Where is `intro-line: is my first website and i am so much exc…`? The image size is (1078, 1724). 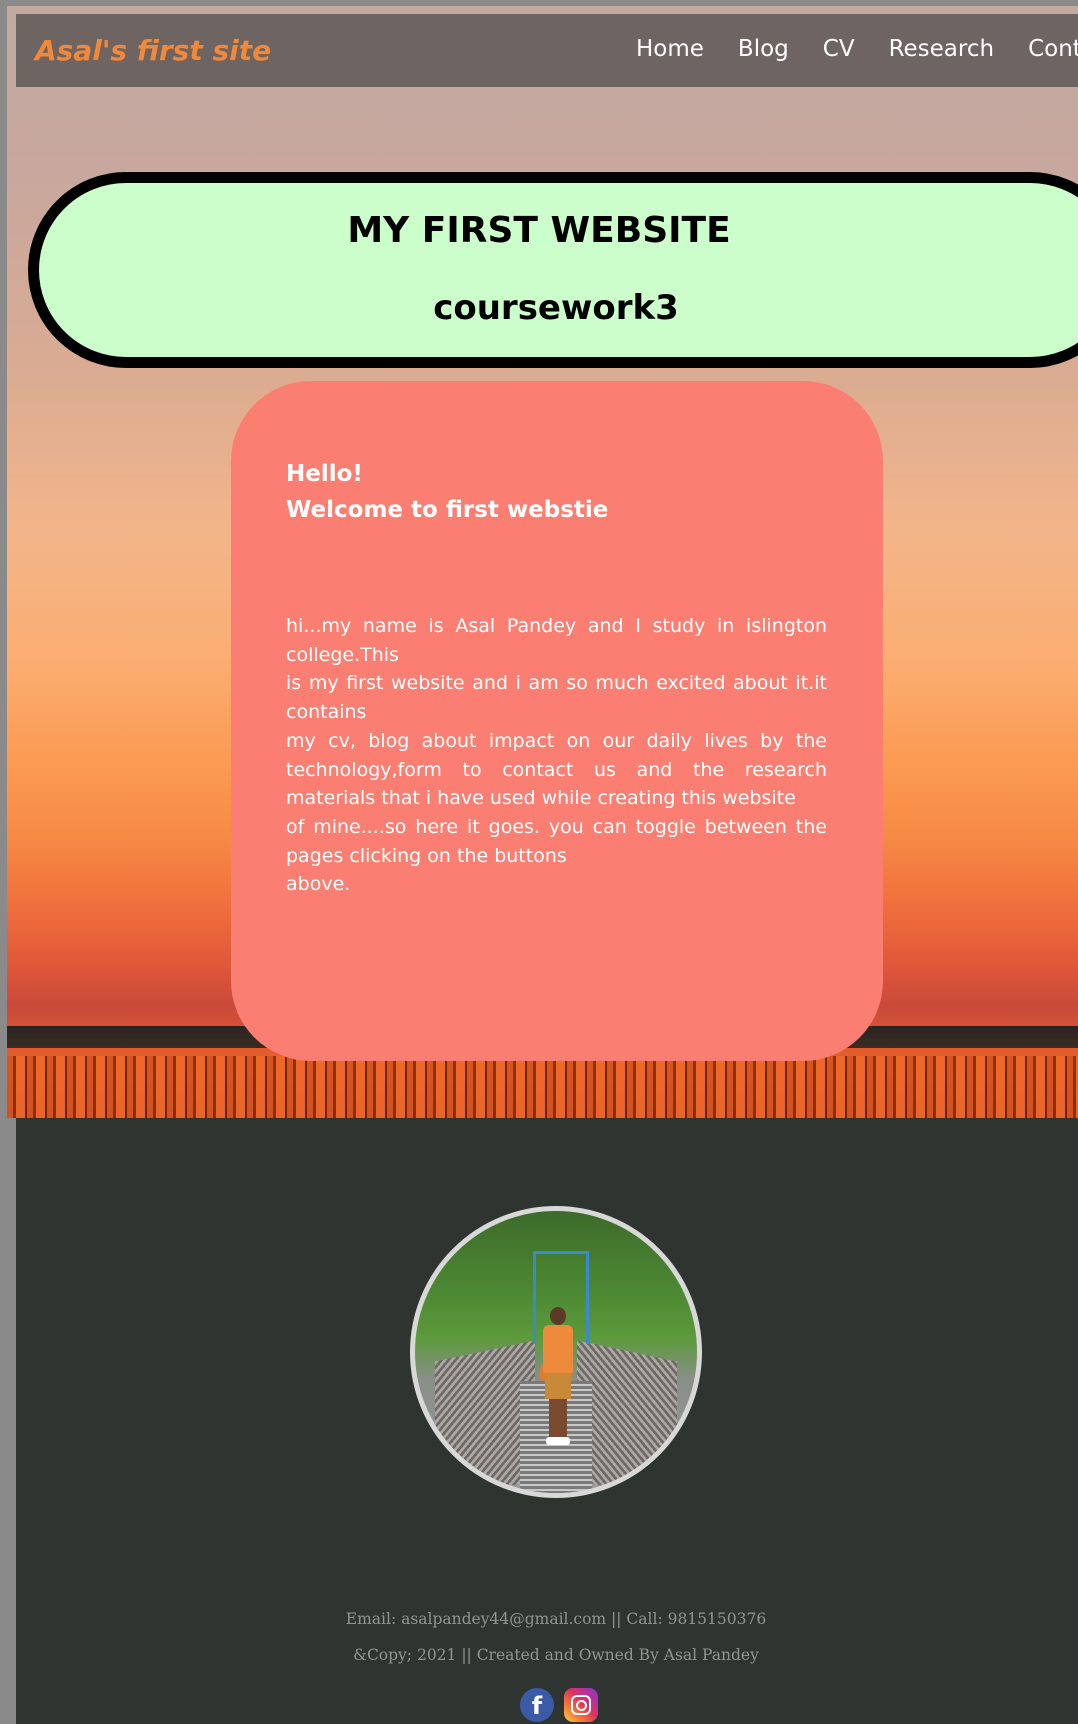
intro-line: is my first website and i am so much exc… is located at coordinates (556, 698).